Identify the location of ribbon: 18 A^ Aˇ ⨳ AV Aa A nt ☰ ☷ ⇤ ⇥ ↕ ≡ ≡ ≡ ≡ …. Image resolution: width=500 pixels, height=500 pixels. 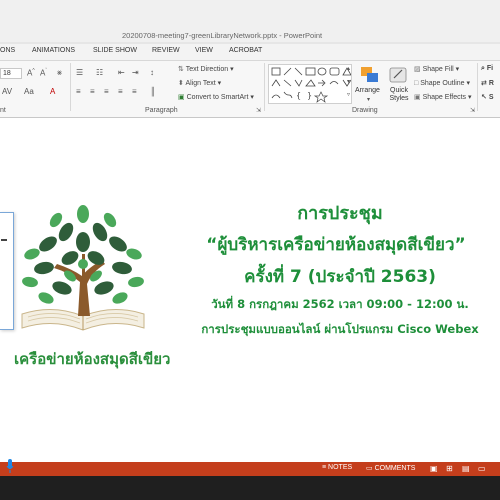
(250, 89).